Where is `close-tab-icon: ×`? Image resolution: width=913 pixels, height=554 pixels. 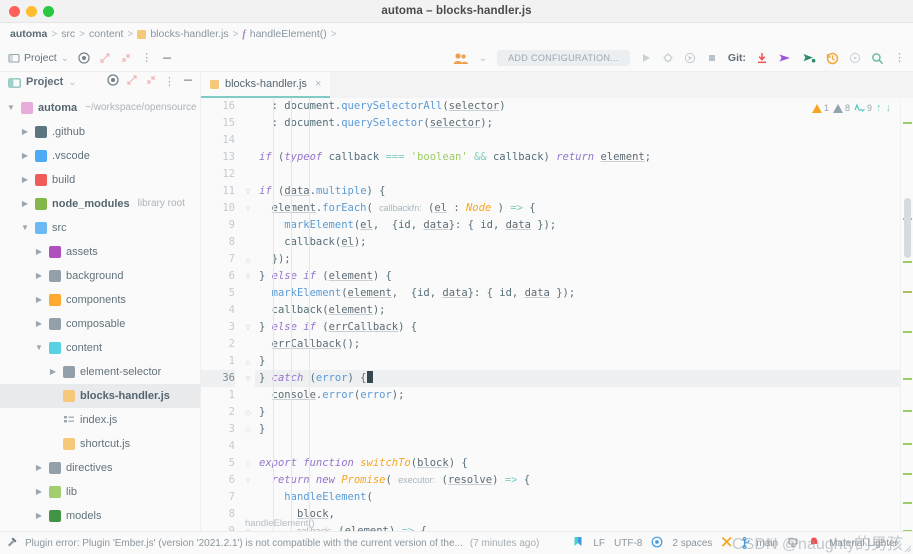 close-tab-icon: × is located at coordinates (318, 84).